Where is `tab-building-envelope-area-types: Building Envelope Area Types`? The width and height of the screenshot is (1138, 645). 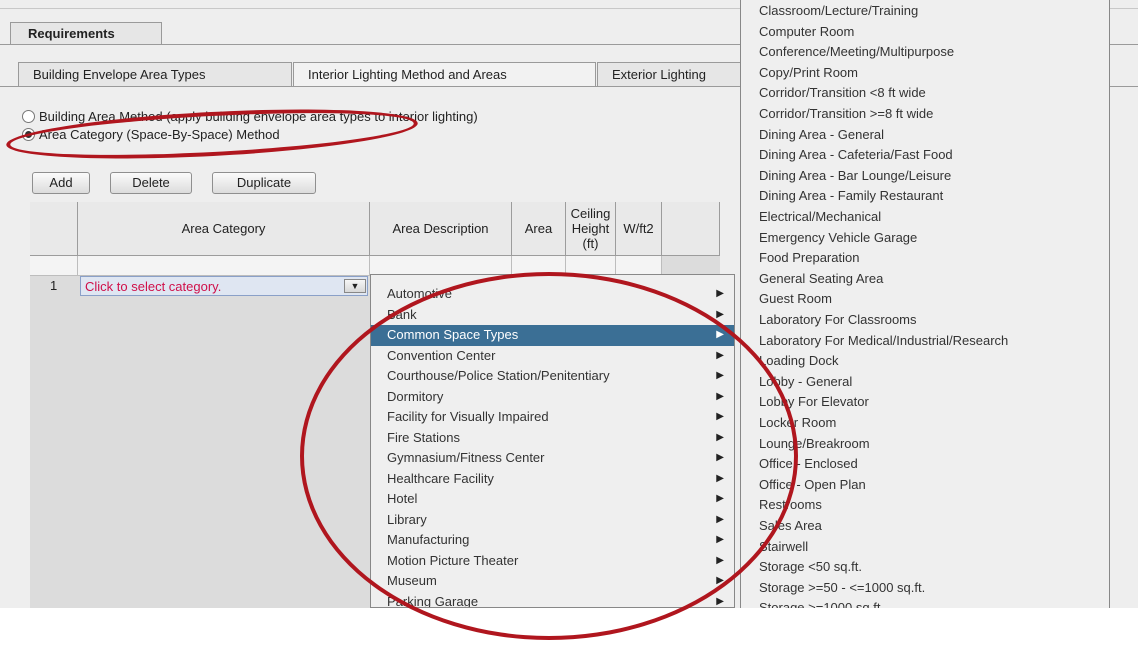
tab-building-envelope-area-types: Building Envelope Area Types is located at coordinates (155, 74).